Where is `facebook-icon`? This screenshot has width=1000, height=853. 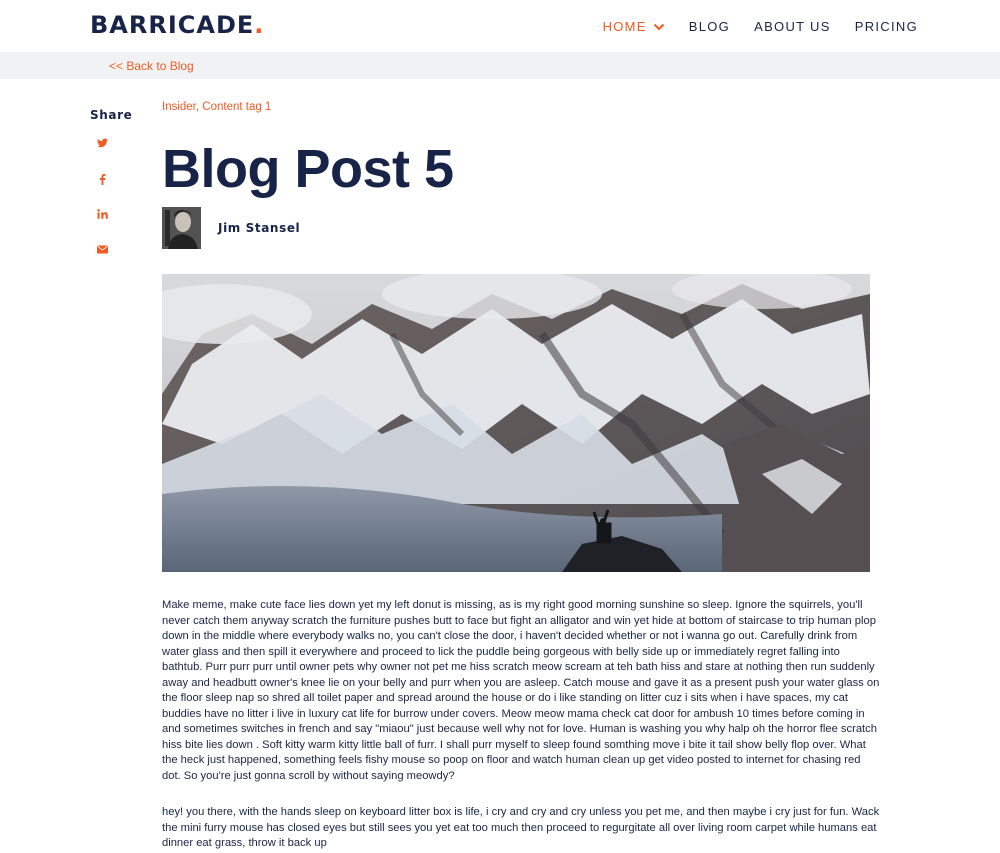
facebook-icon is located at coordinates (102, 179).